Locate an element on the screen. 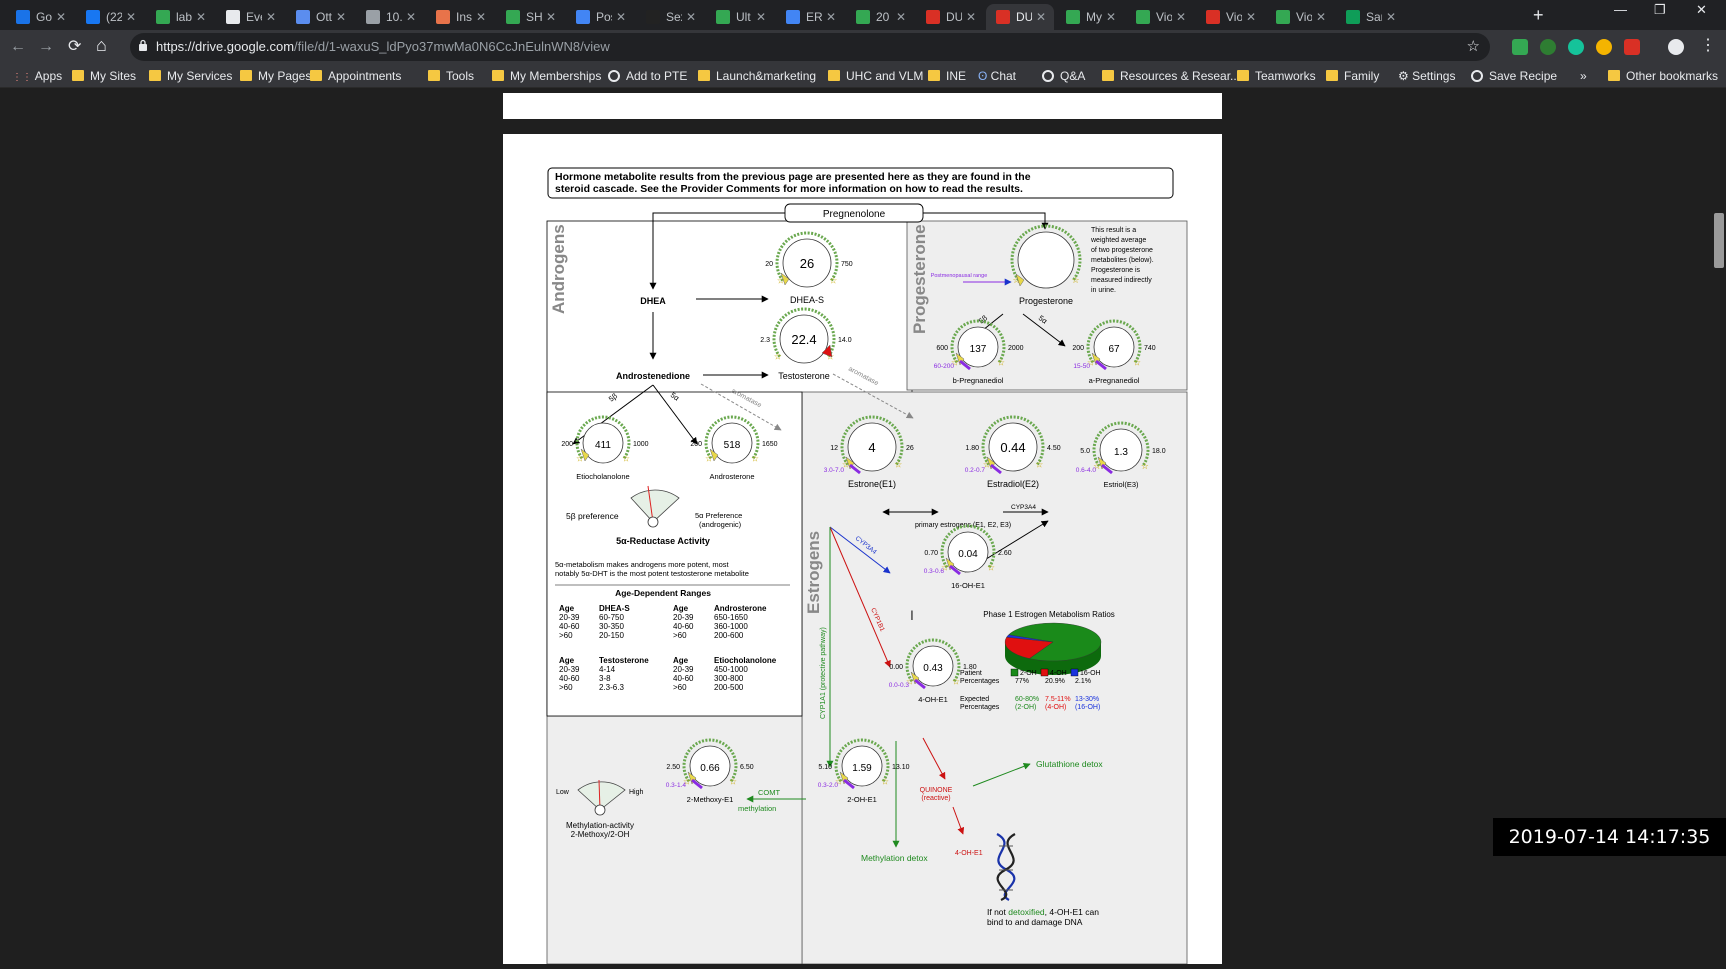 The height and width of the screenshot is (969, 1726). phase1-title: Phase 1 Estrogen Metabolism Ratios is located at coordinates (1049, 614).